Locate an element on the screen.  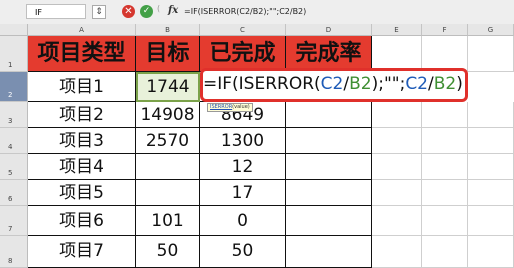
cell-c4: 1300 is located at coordinates (243, 141).